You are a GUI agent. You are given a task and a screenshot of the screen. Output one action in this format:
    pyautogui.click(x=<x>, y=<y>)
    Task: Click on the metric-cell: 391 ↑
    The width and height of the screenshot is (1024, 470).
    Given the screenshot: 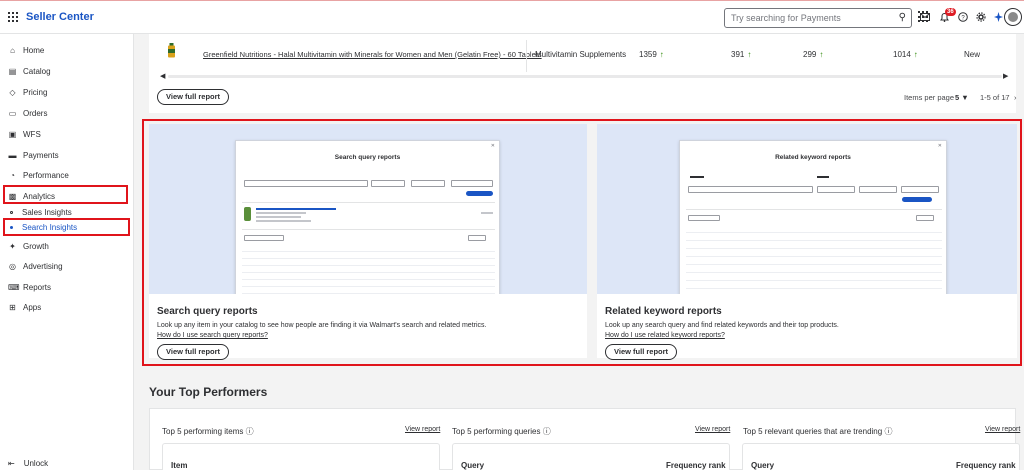 What is the action you would take?
    pyautogui.click(x=741, y=54)
    